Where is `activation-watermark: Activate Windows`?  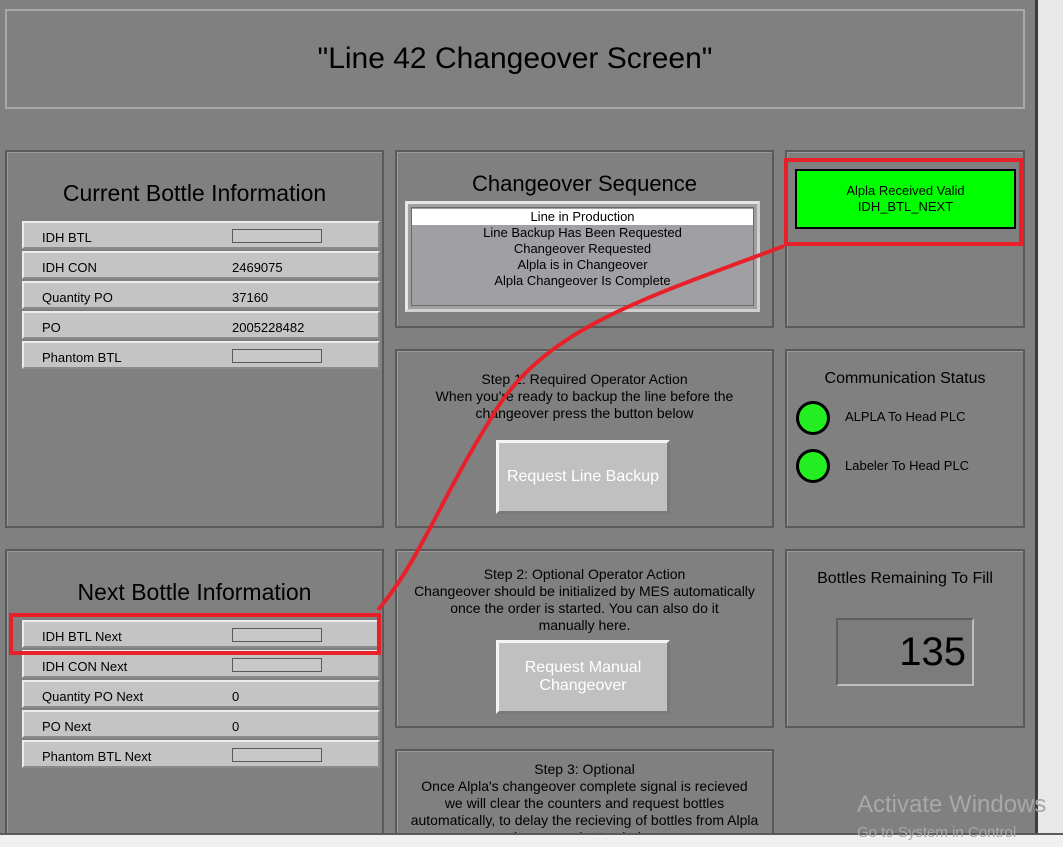
activation-watermark: Activate Windows is located at coordinates (952, 804).